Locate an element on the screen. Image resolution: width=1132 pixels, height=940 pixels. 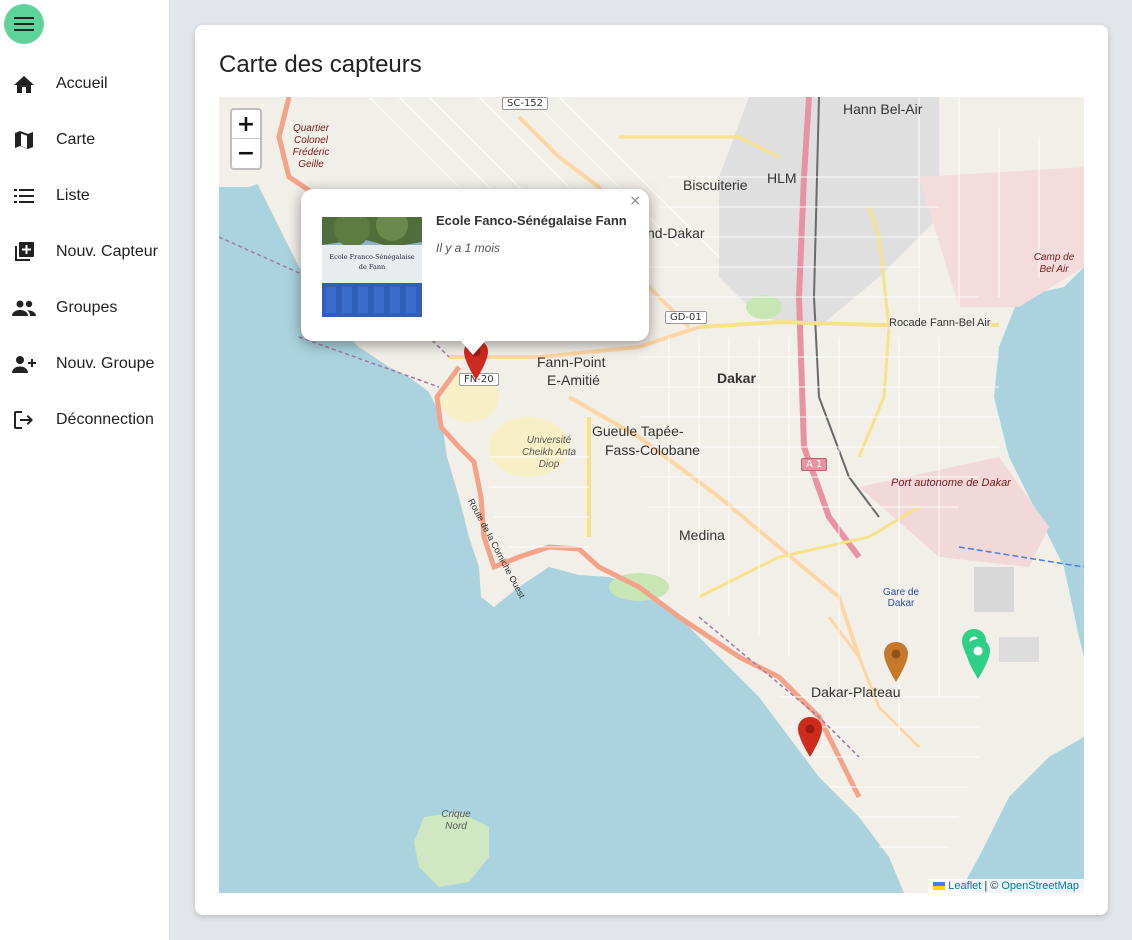
sidebar-item-label: Groupes is located at coordinates (87, 307).